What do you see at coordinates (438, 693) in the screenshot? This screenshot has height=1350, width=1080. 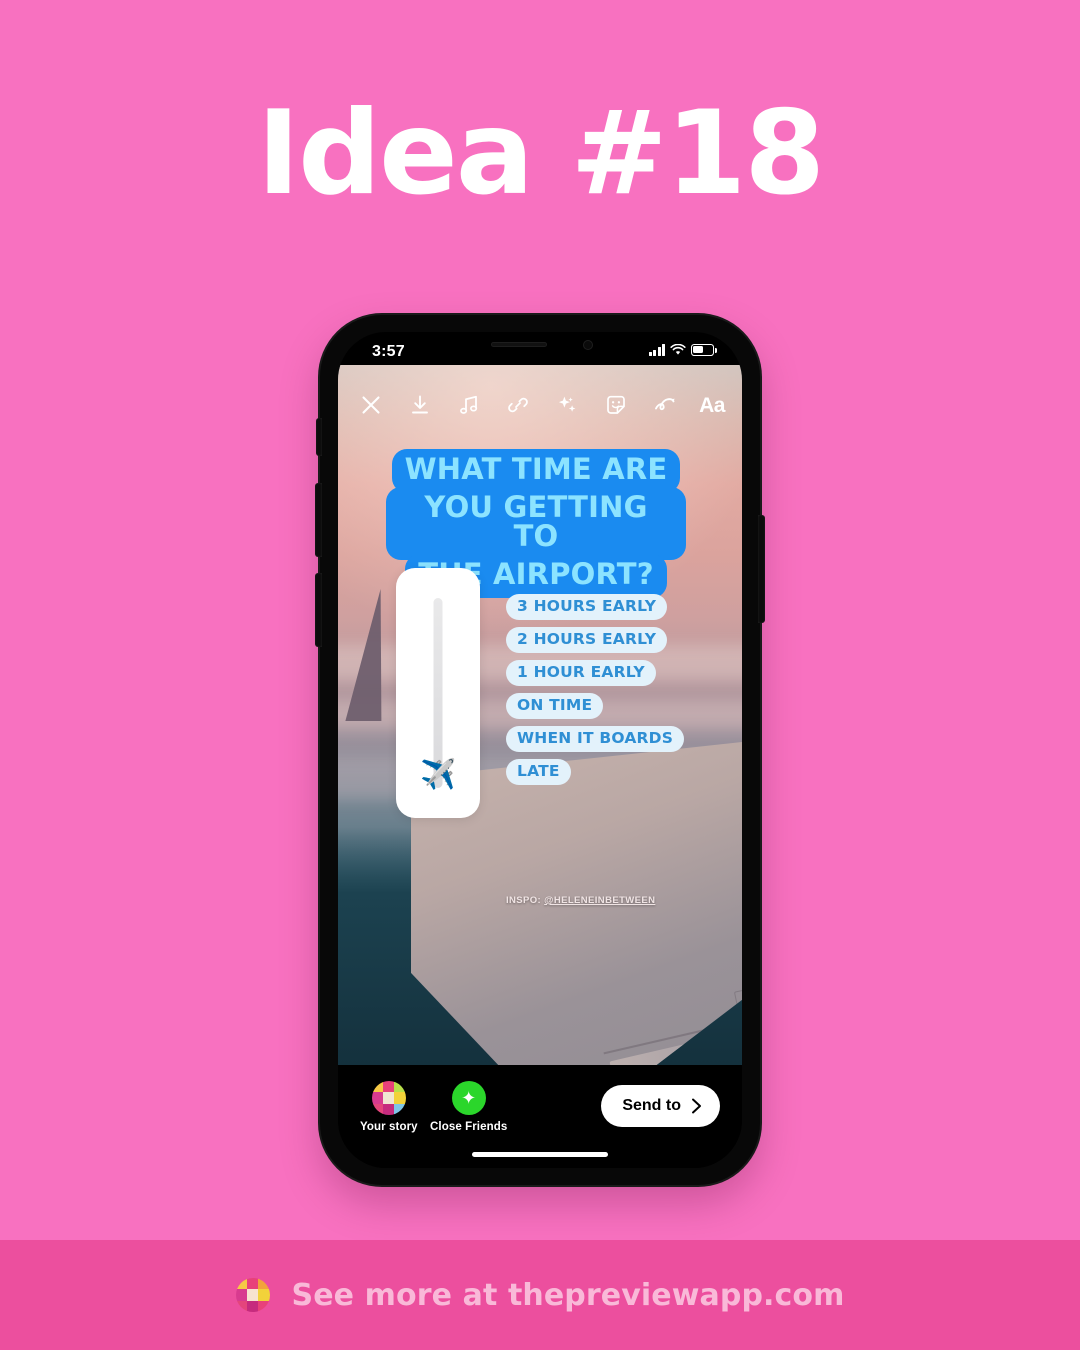 I see `emoji-slider-sticker: ✈️` at bounding box center [438, 693].